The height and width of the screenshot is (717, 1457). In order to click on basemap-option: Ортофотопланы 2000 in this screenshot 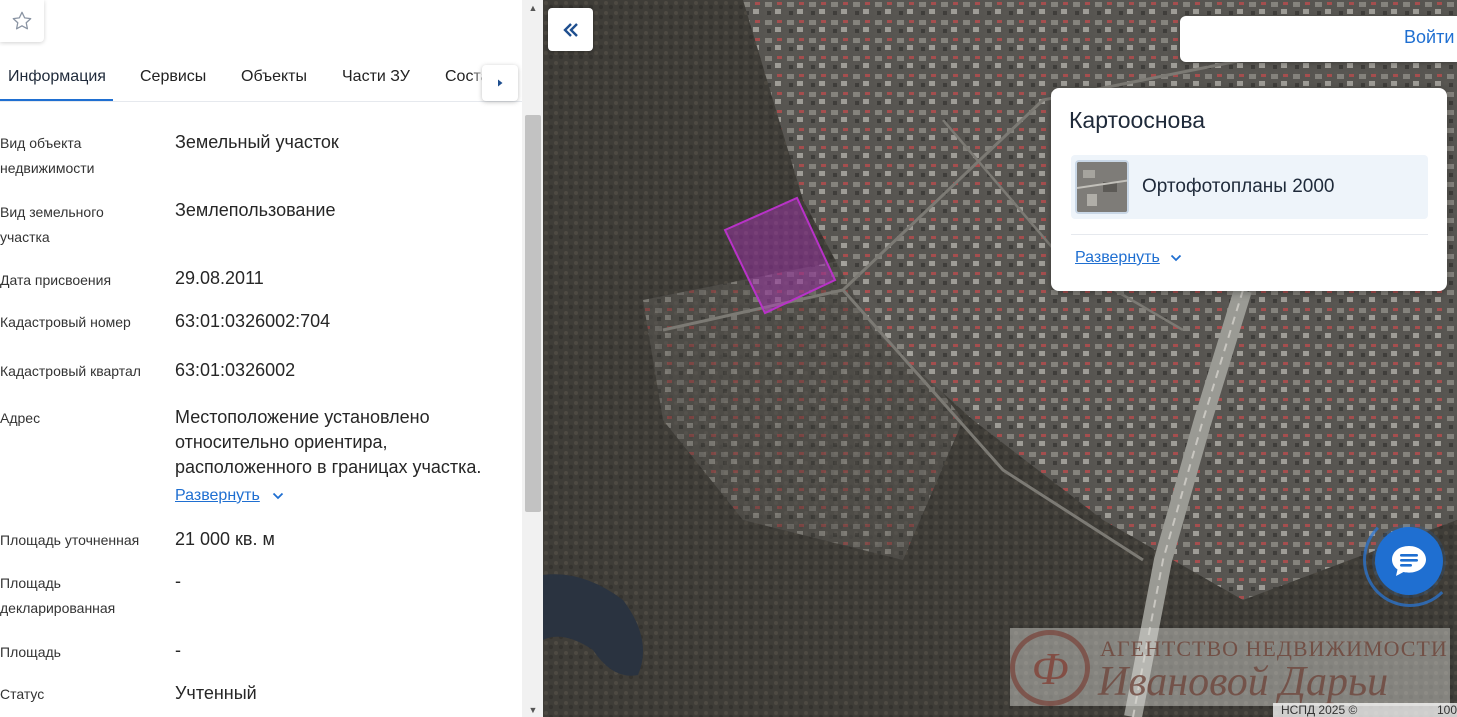, I will do `click(1249, 187)`.